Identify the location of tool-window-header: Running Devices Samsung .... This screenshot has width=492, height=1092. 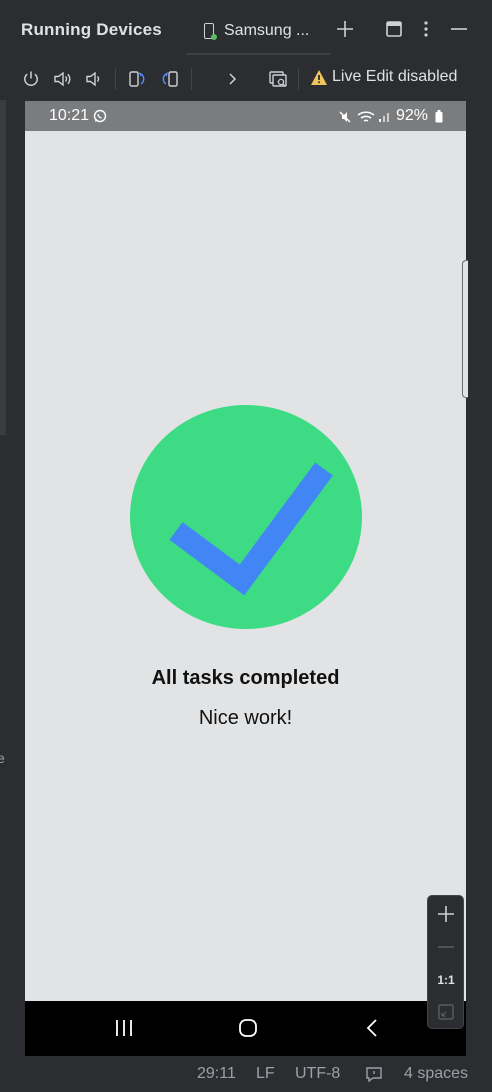
(246, 30).